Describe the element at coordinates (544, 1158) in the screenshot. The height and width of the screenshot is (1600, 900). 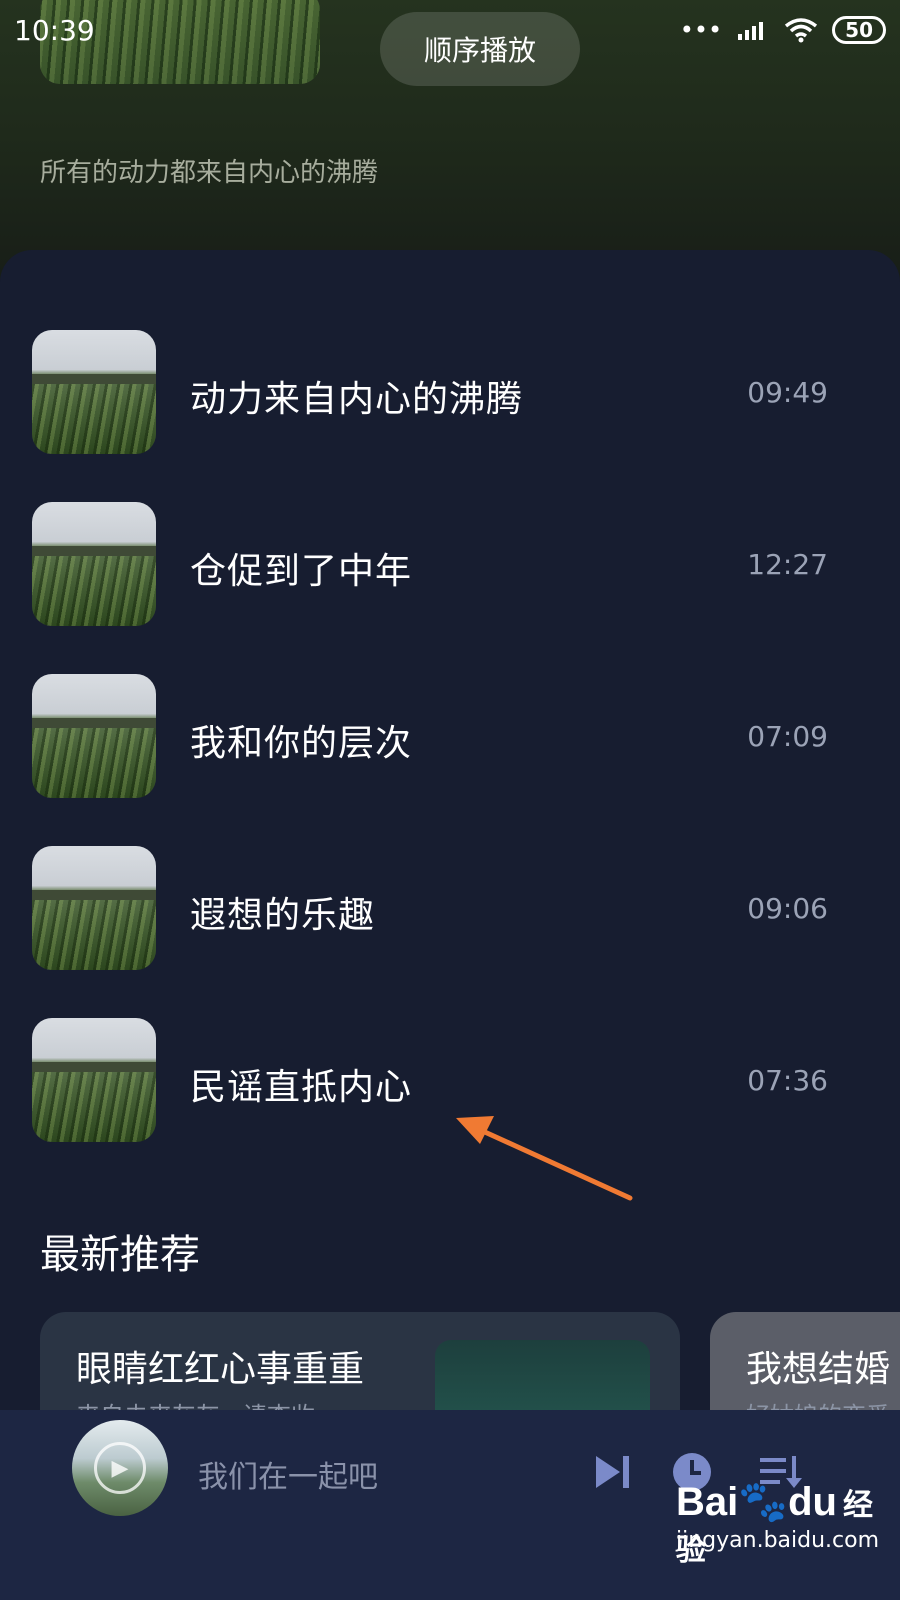
I see `annotation-arrow-icon` at that location.